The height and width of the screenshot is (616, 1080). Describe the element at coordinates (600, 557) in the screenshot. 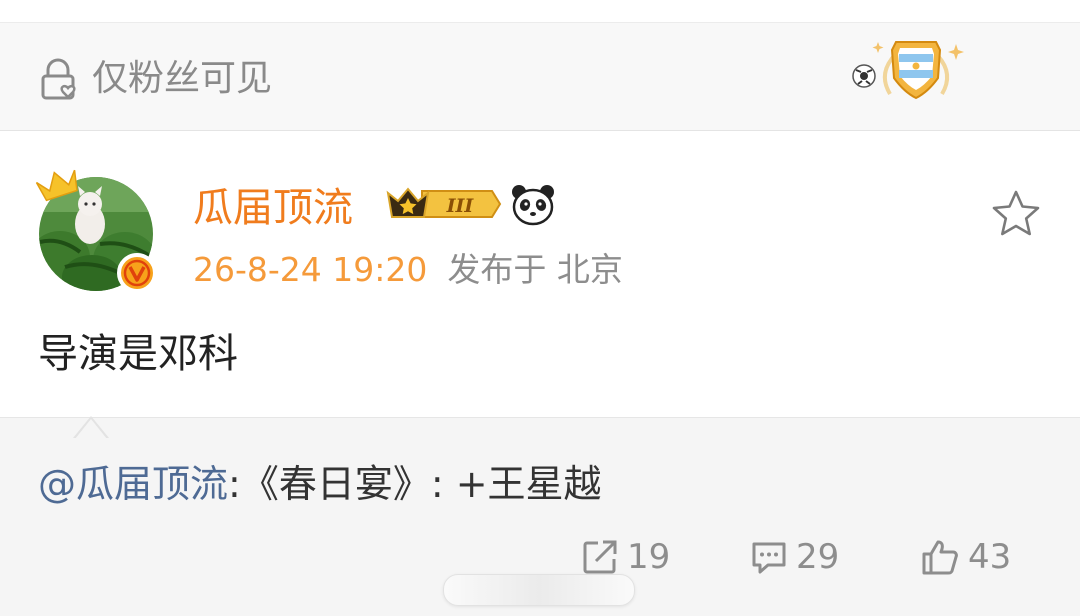

I see `share-icon` at that location.